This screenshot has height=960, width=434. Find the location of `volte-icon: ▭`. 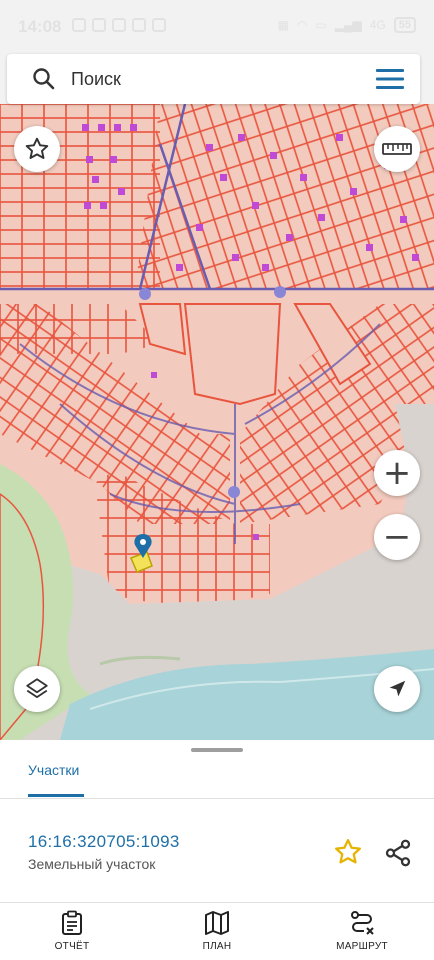

volte-icon: ▭ is located at coordinates (321, 25).